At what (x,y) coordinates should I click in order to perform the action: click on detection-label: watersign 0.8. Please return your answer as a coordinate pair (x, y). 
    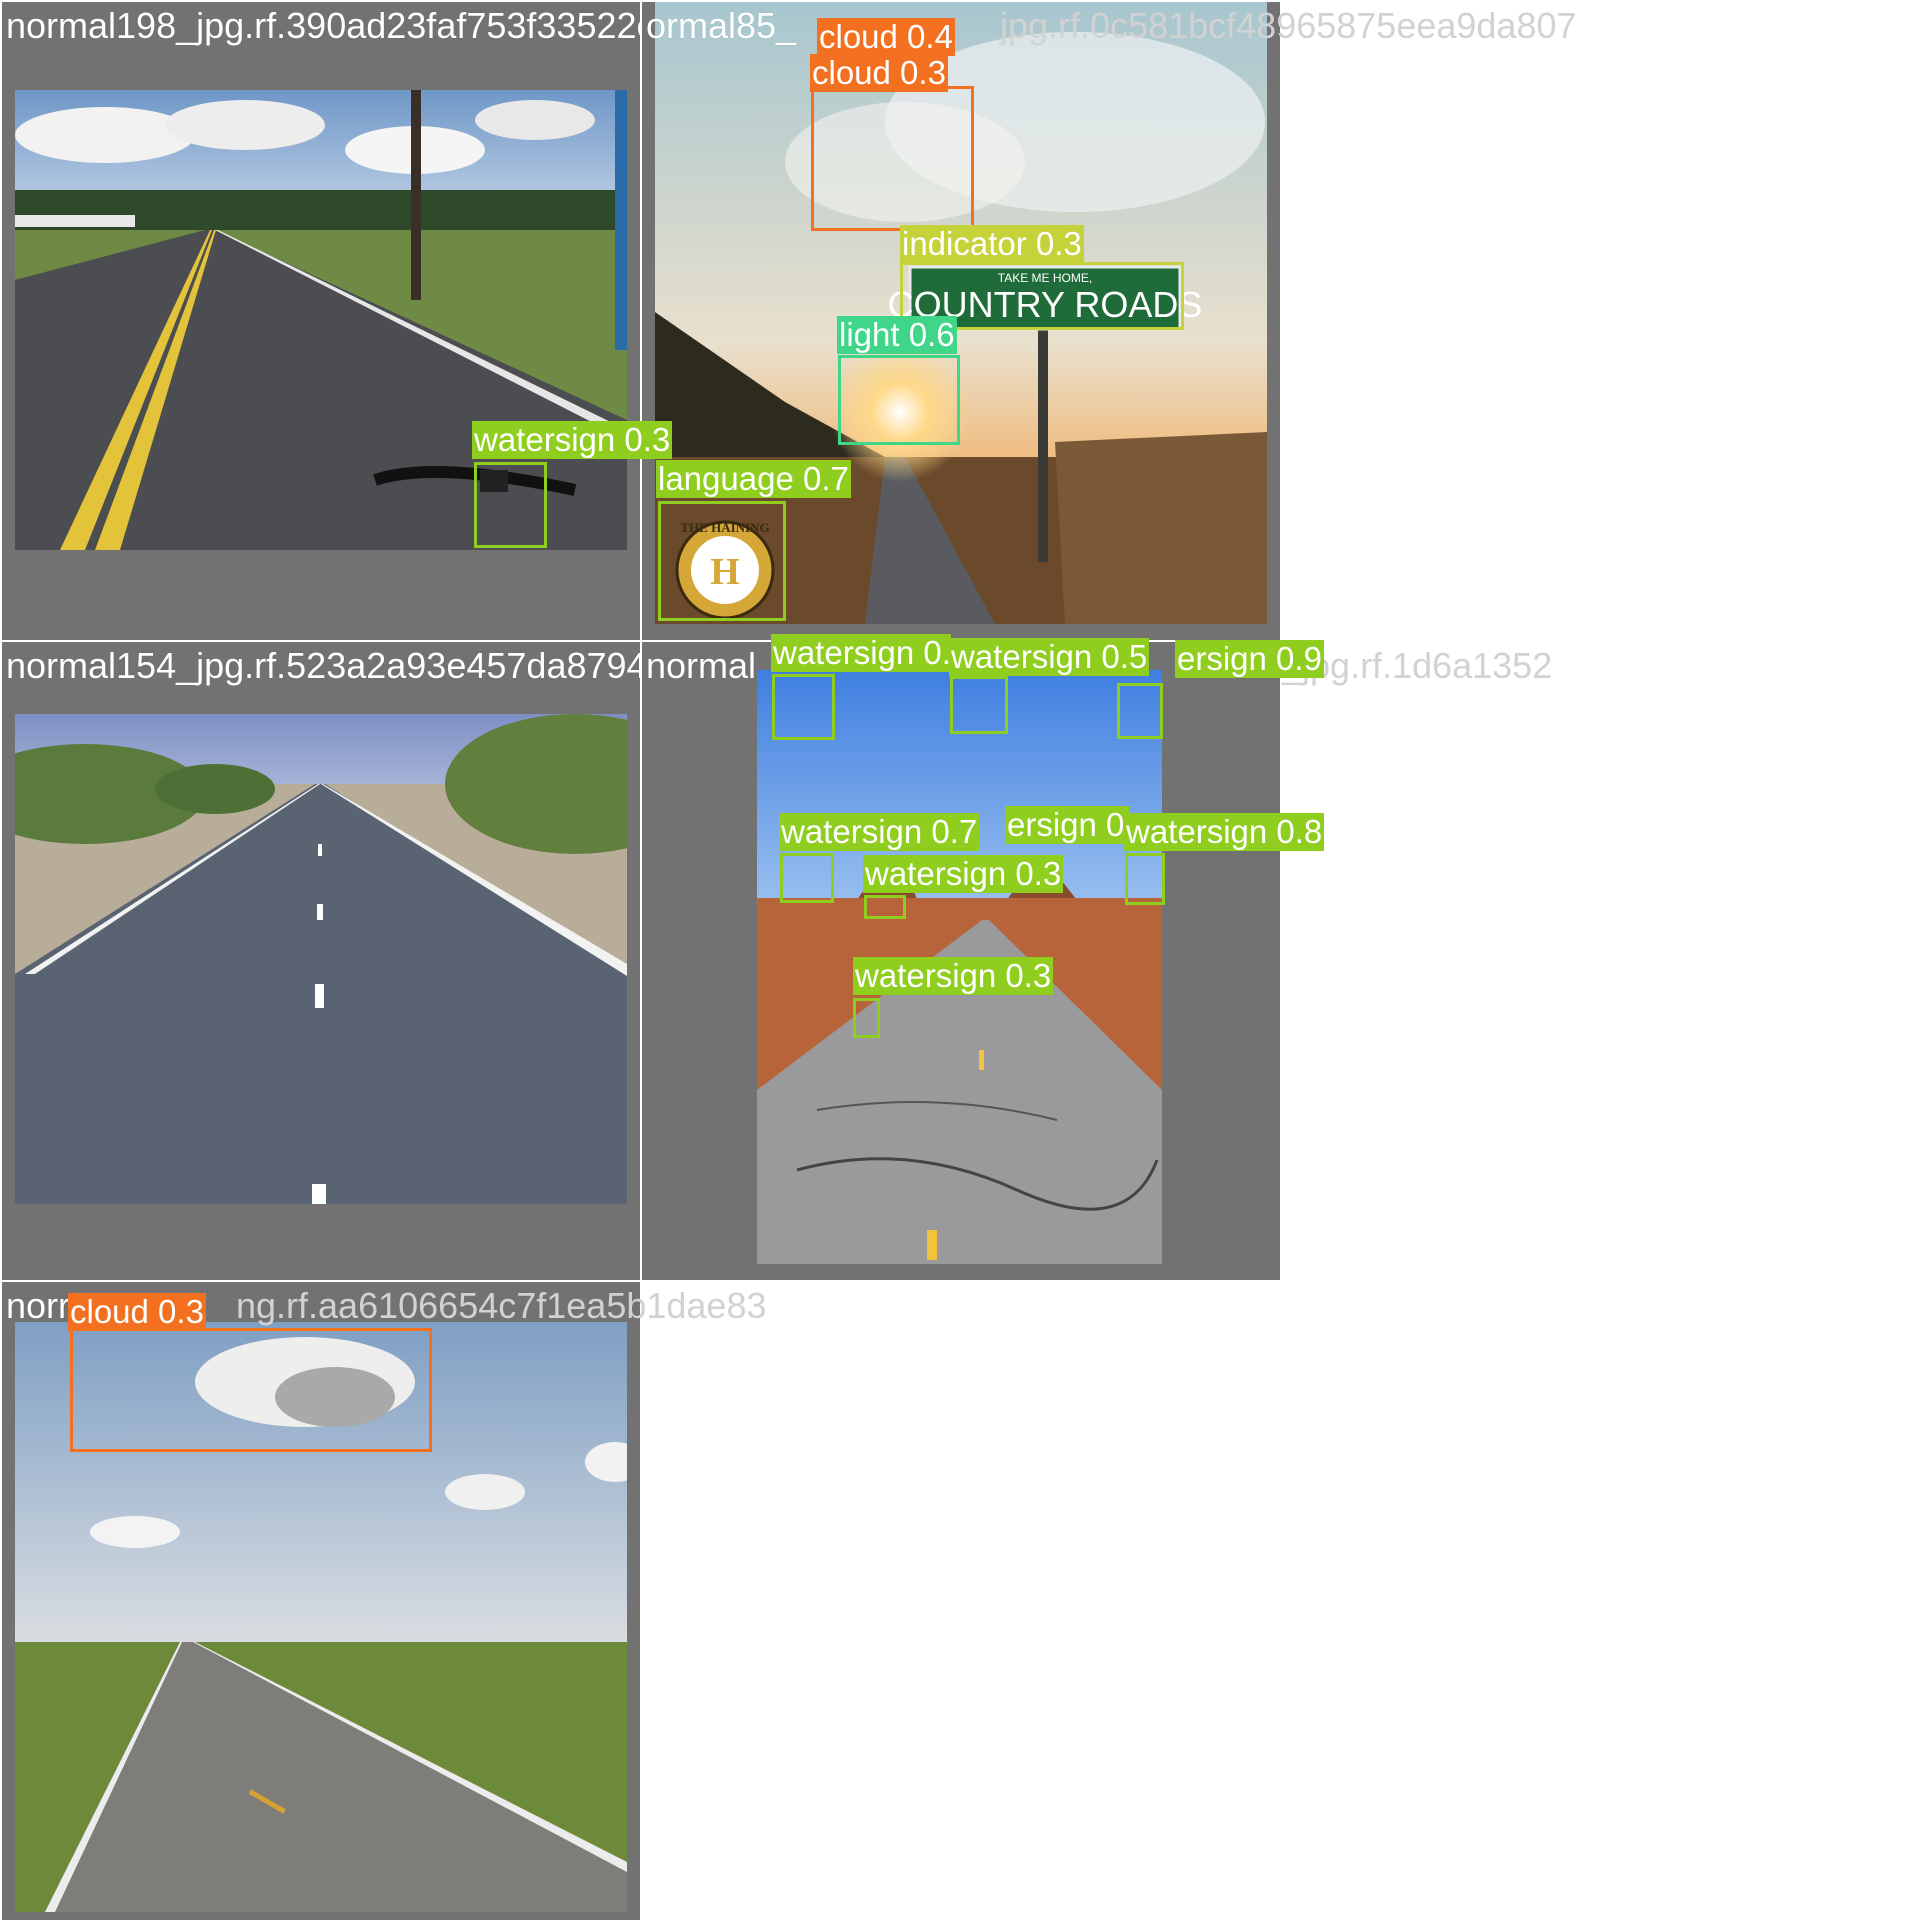
    Looking at the image, I should click on (1224, 832).